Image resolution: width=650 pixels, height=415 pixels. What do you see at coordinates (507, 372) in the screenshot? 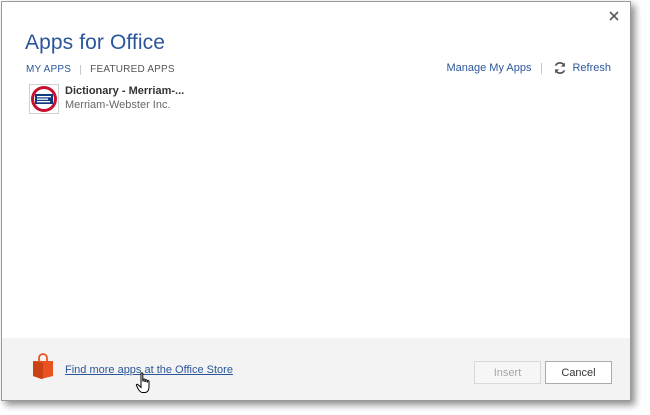
I see `insert-button: Insert` at bounding box center [507, 372].